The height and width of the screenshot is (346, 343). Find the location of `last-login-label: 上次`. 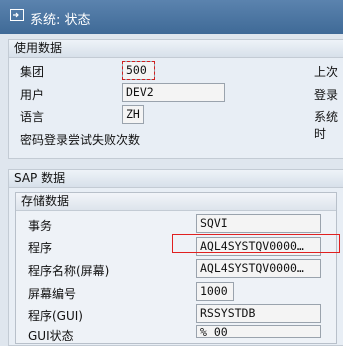

last-login-label: 上次 is located at coordinates (326, 72).